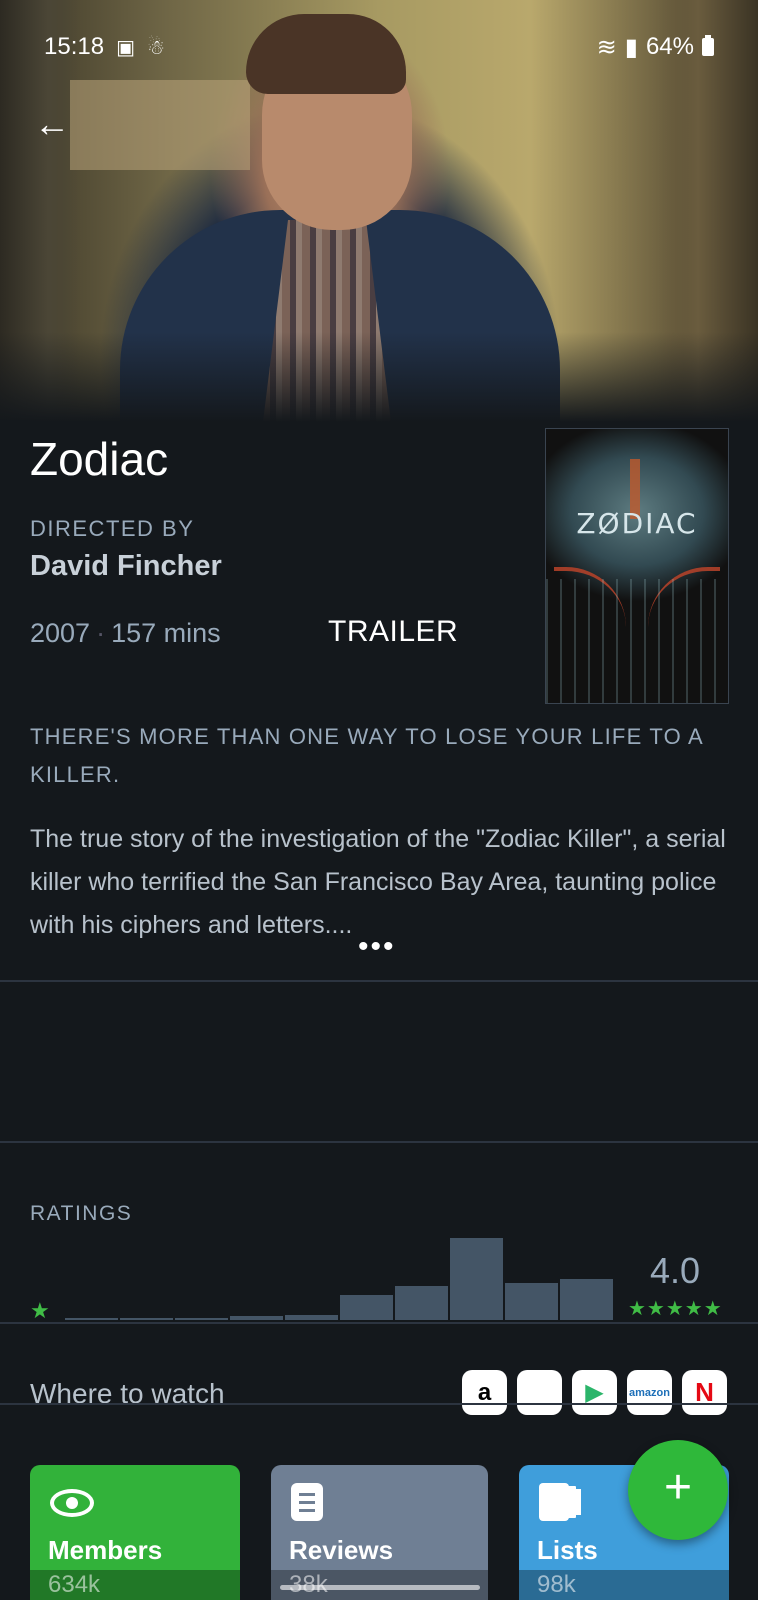 The image size is (758, 1600). What do you see at coordinates (631, 47) in the screenshot?
I see `signal-icon: ▮` at bounding box center [631, 47].